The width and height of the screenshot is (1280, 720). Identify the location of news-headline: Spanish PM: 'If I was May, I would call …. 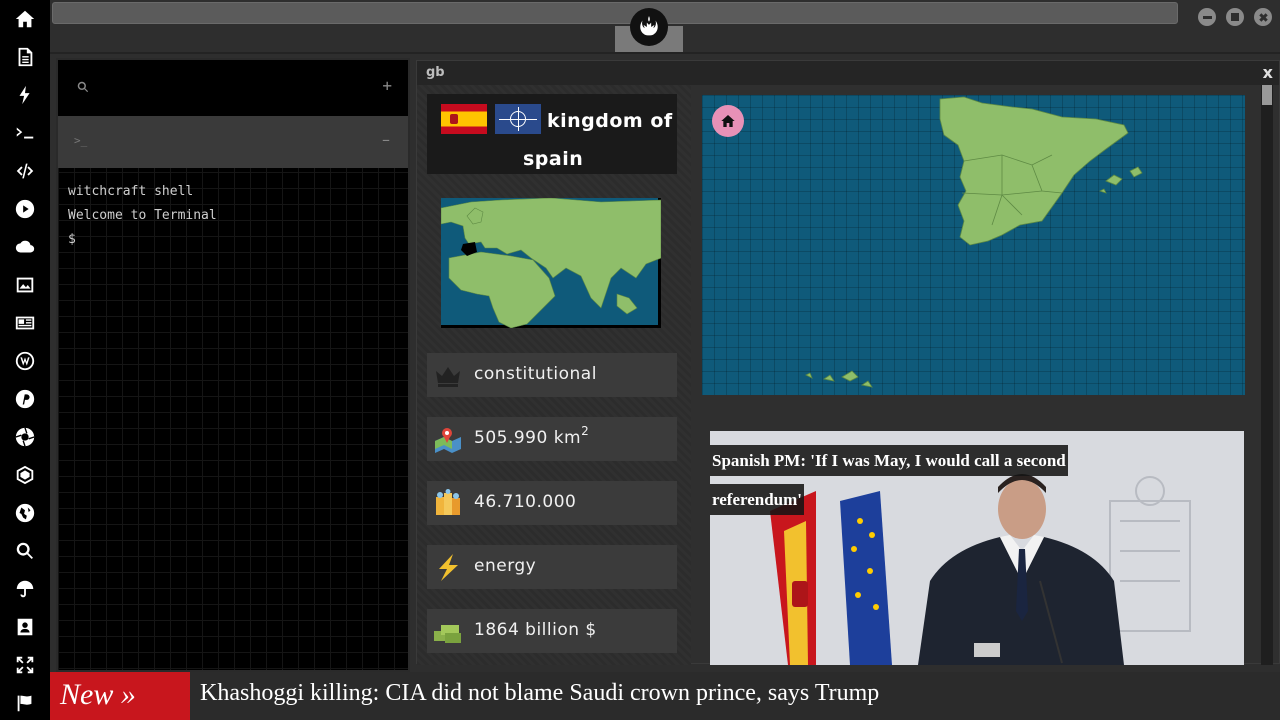
(910, 480).